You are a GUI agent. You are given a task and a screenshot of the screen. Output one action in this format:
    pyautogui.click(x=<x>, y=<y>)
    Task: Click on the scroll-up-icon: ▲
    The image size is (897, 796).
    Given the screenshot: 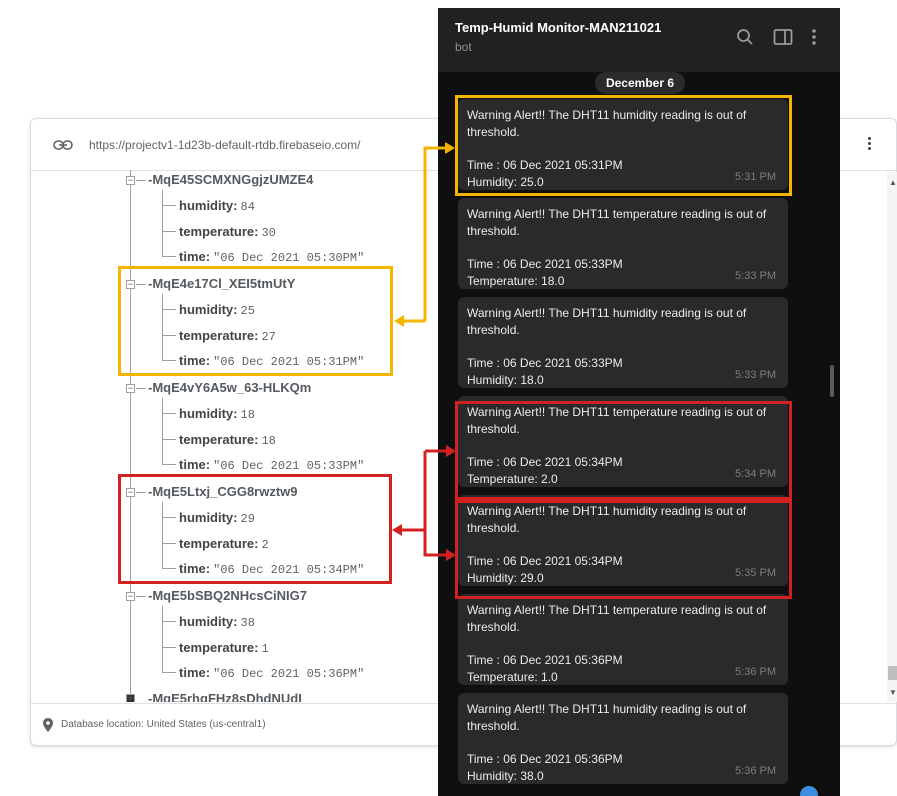 What is the action you would take?
    pyautogui.click(x=893, y=182)
    